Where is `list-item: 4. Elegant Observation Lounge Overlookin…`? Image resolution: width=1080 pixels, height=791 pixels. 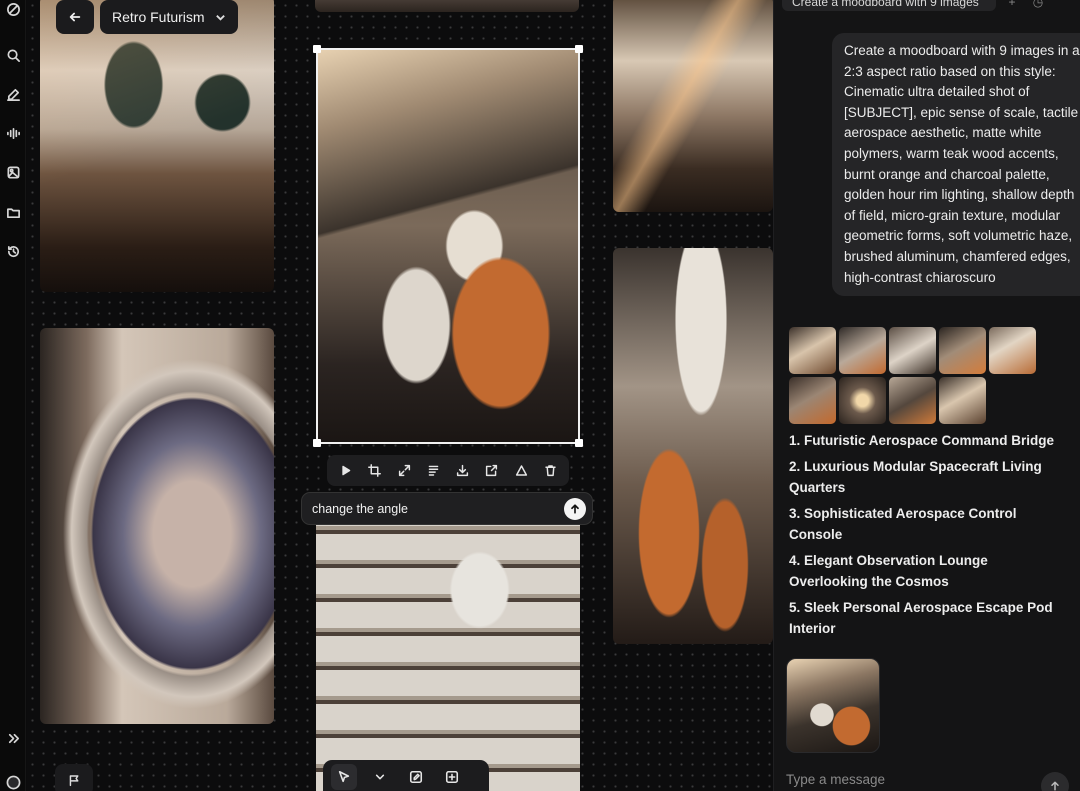 list-item: 4. Elegant Observation Lounge Overlookin… is located at coordinates (888, 571).